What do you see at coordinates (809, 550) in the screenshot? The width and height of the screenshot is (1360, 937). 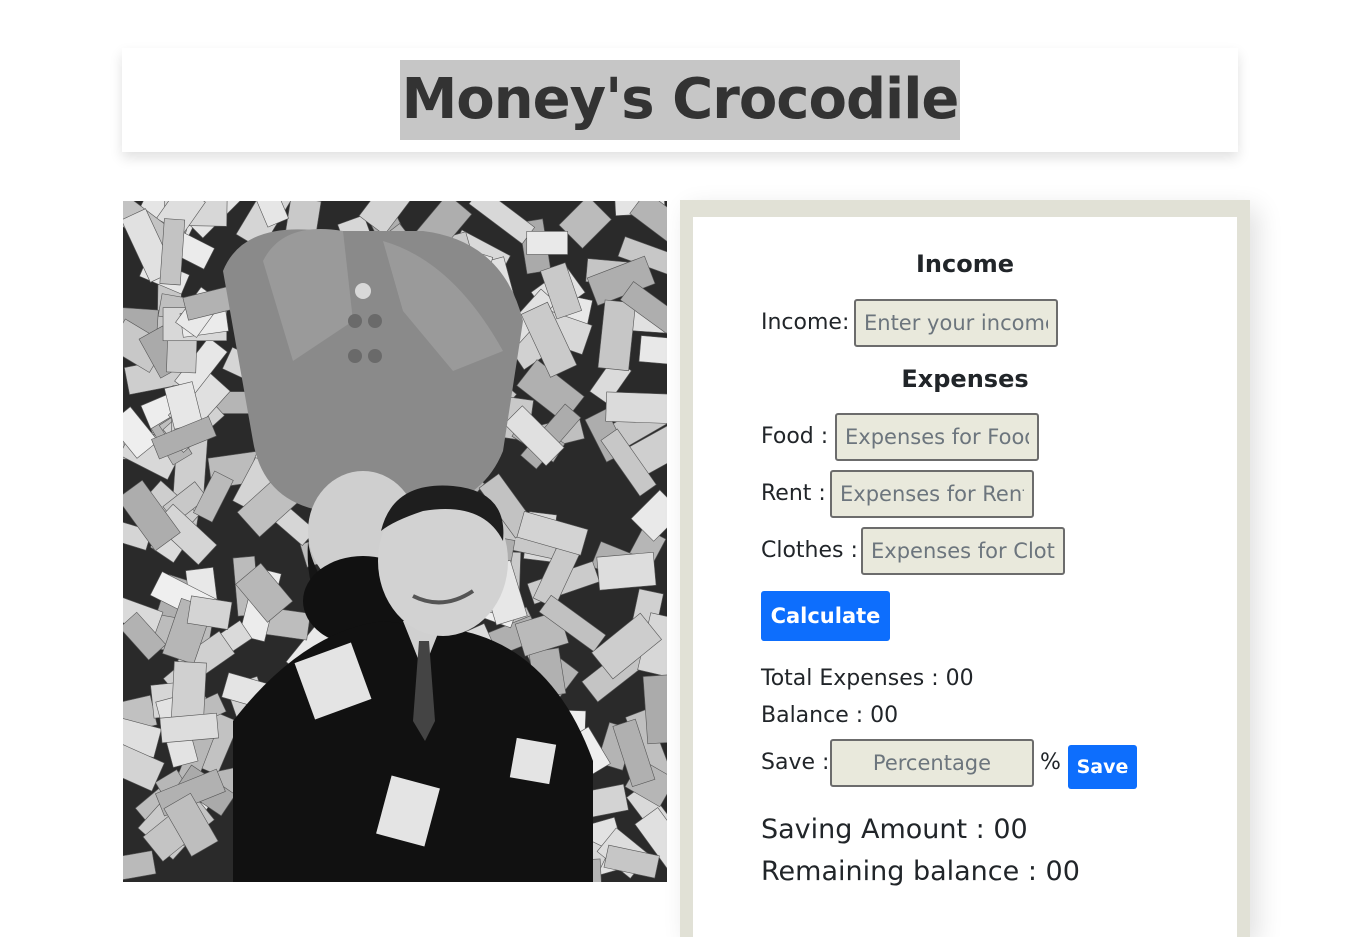 I see `clothes-label: Clothes :` at bounding box center [809, 550].